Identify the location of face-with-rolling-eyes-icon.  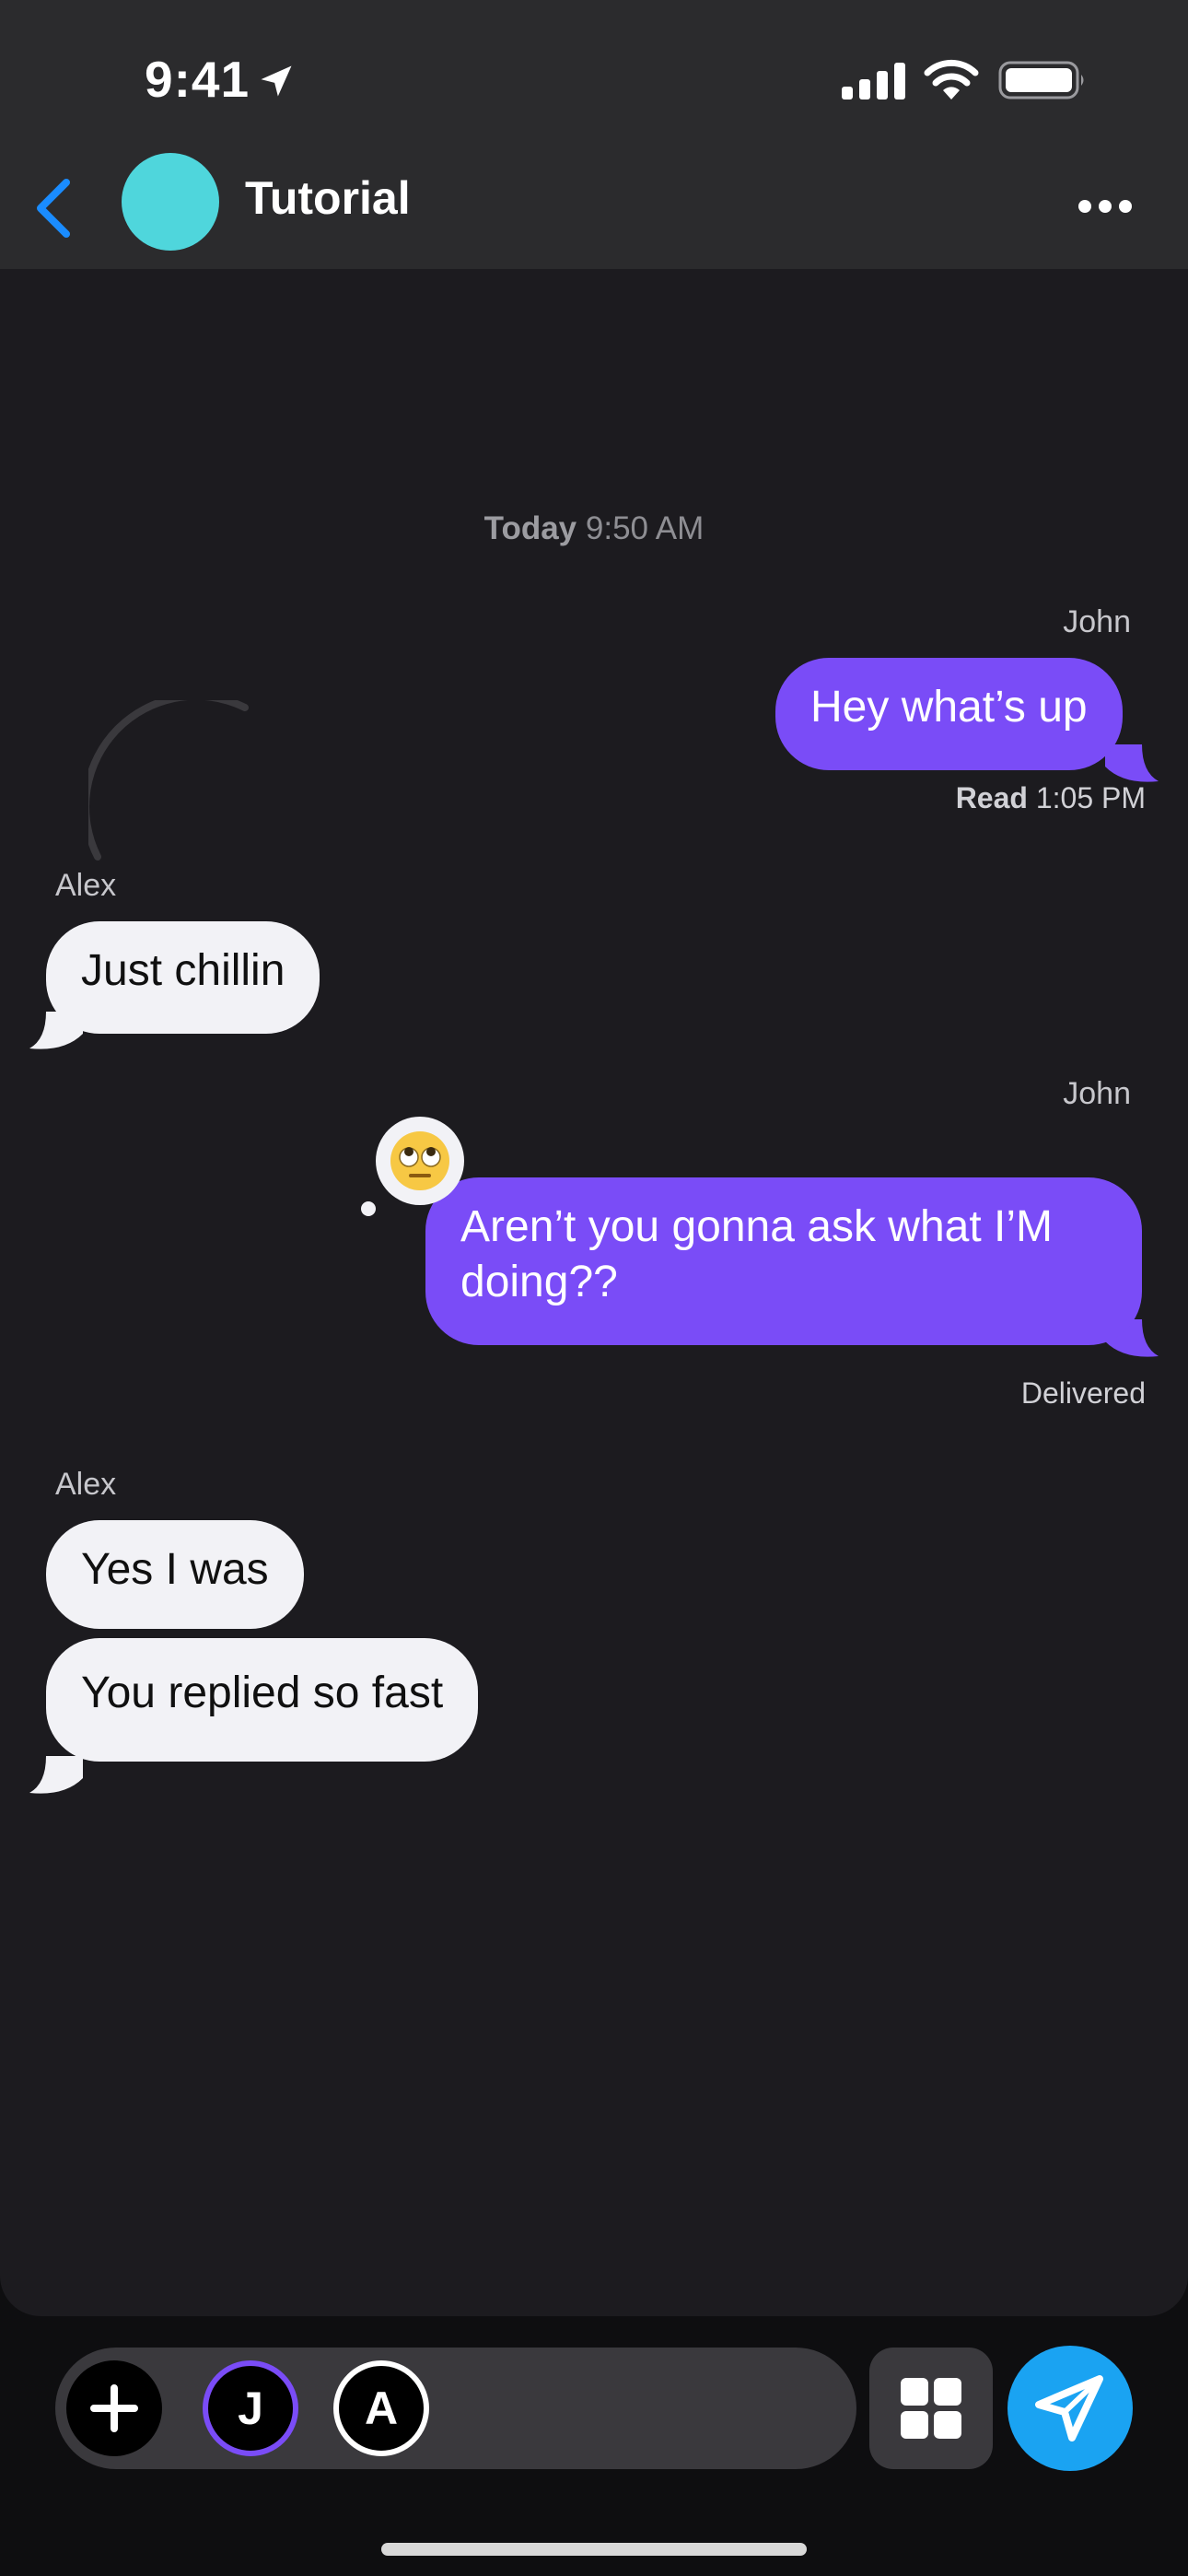
(419, 1160).